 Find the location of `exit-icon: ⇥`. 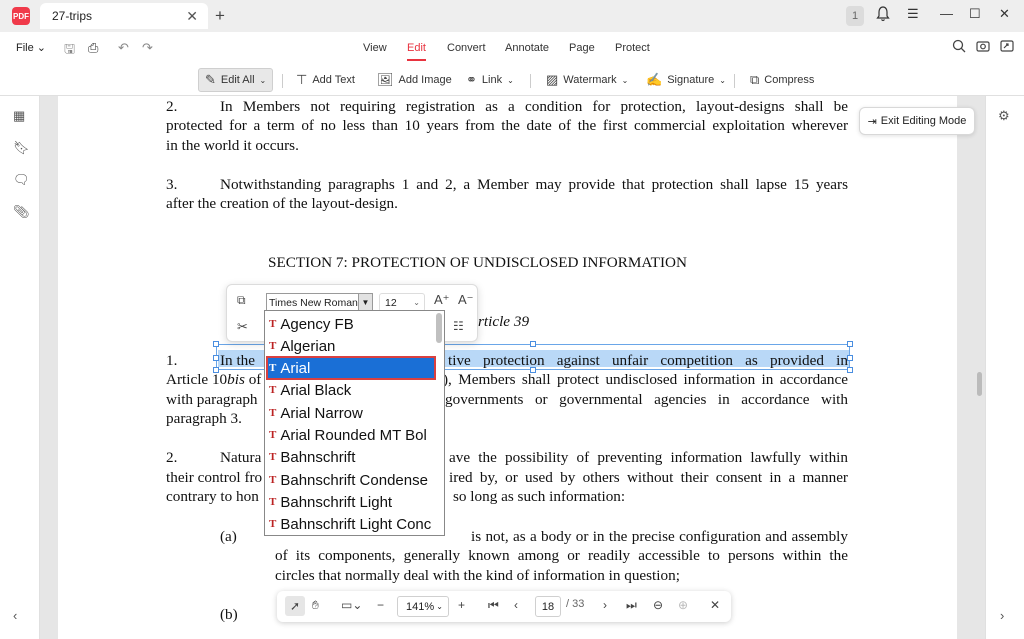

exit-icon: ⇥ is located at coordinates (872, 121).